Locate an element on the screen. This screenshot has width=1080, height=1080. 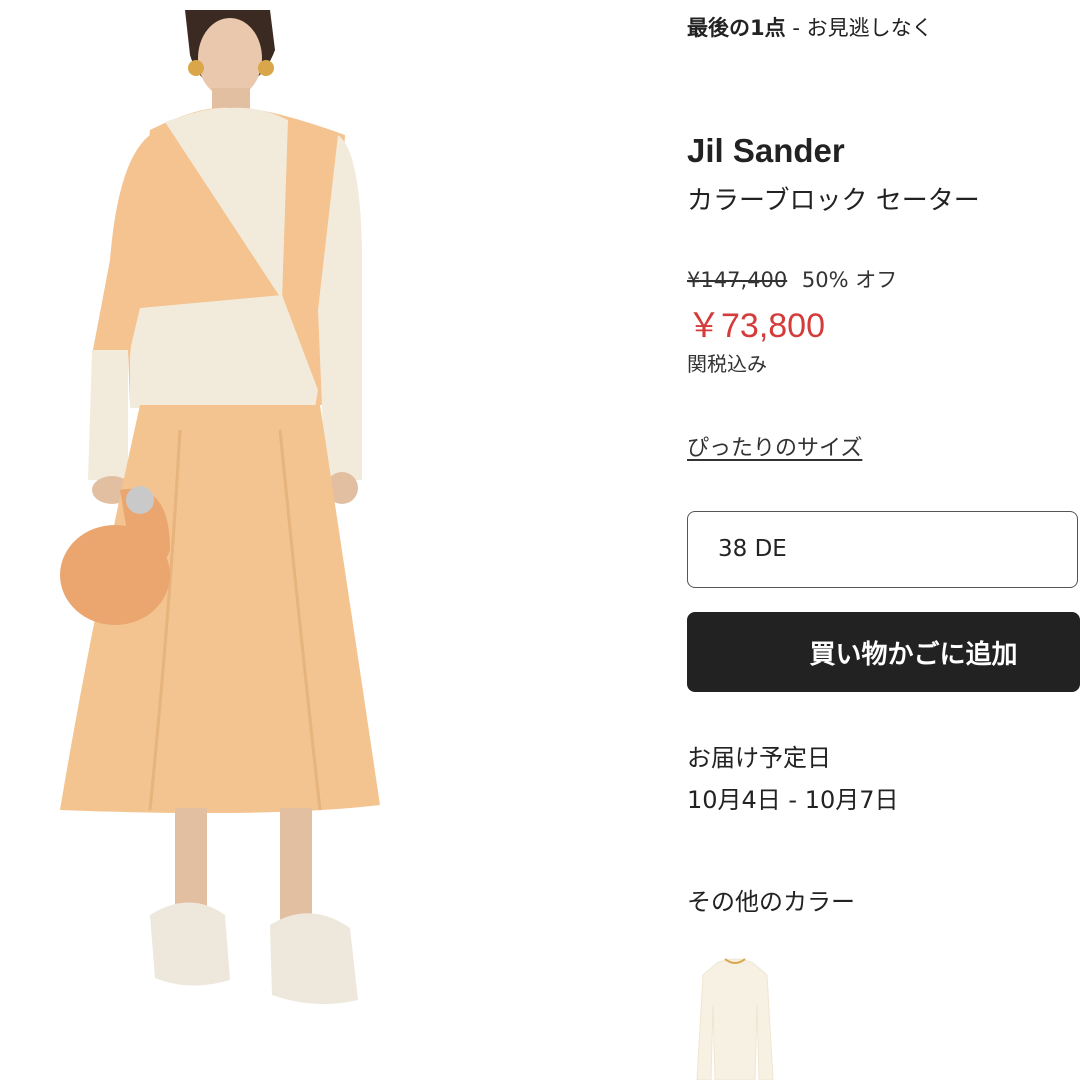
discount-label: 50% オフ is located at coordinates (849, 280).